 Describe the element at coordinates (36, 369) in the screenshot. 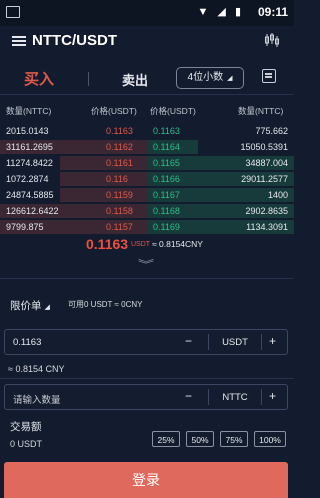

I see `price-approx-cny: ≈ 0.8154 CNY` at that location.